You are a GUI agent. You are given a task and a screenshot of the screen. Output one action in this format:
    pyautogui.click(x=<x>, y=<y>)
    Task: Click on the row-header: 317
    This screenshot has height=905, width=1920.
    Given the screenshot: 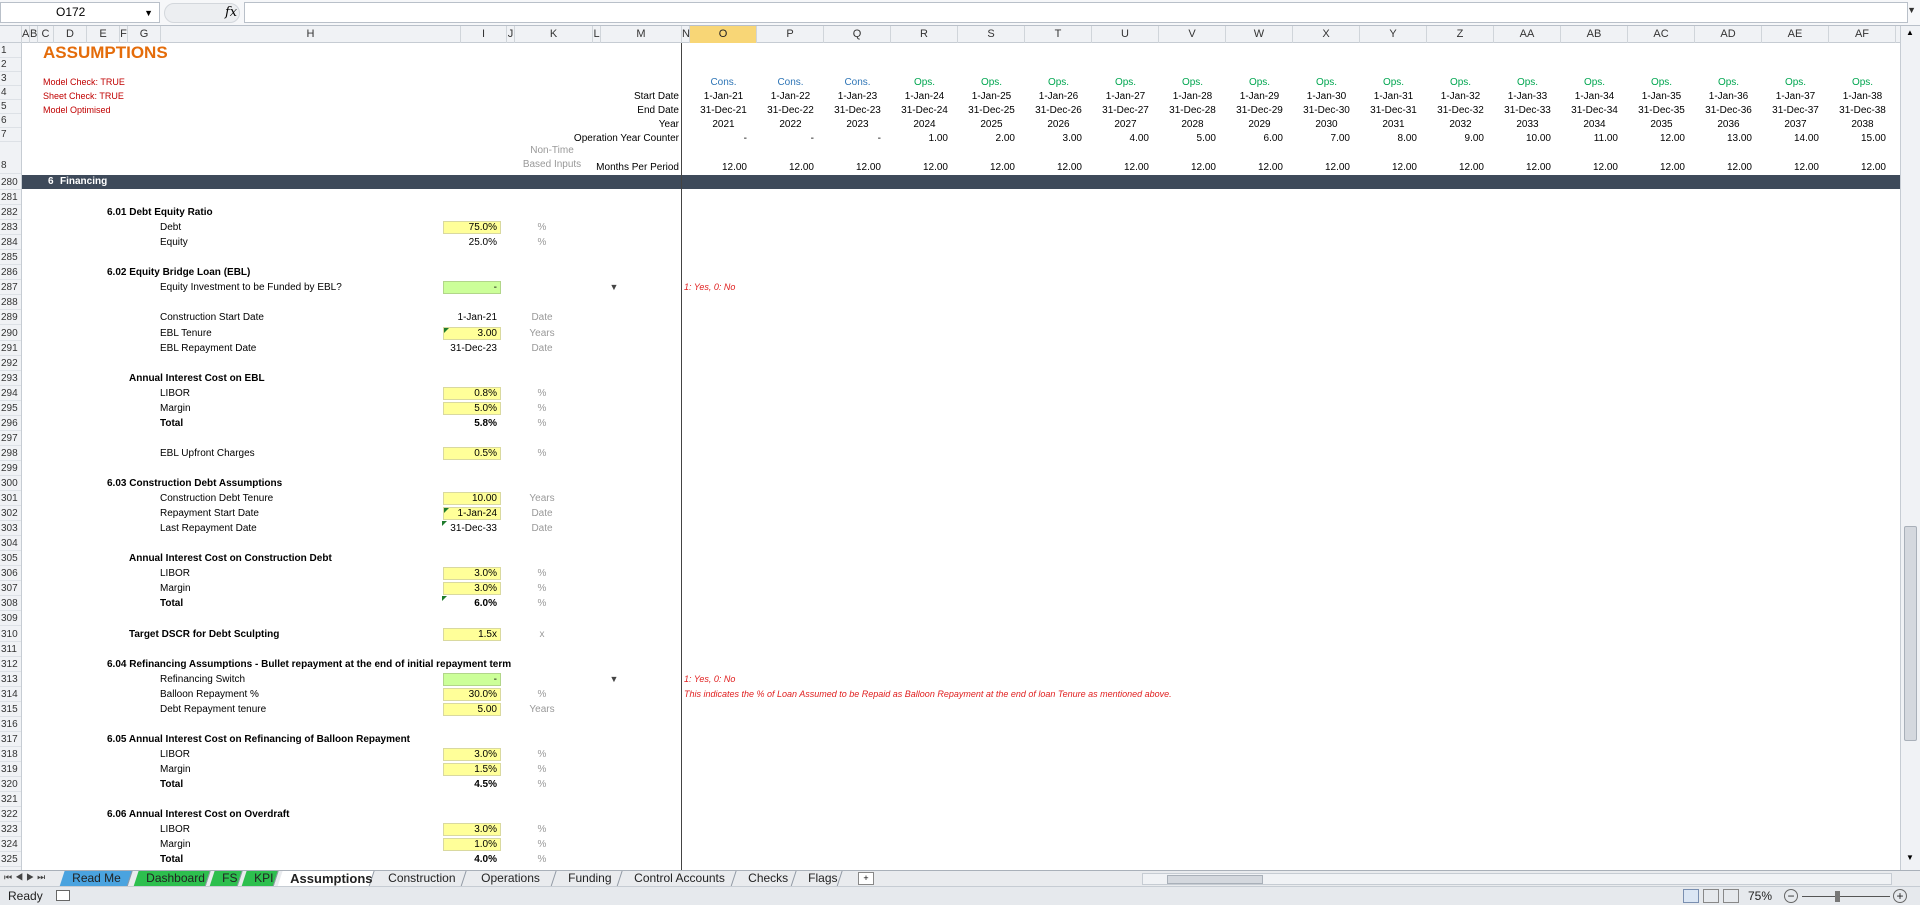 What is the action you would take?
    pyautogui.click(x=10, y=739)
    